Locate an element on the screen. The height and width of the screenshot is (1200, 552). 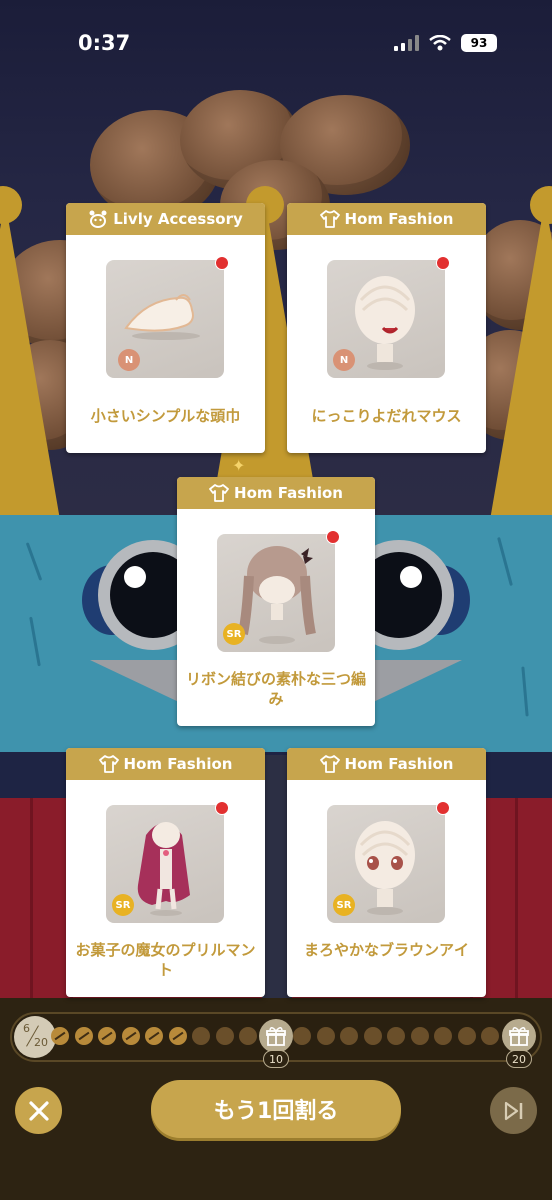
open-again-button: もう1回割る is located at coordinates (276, 1109).